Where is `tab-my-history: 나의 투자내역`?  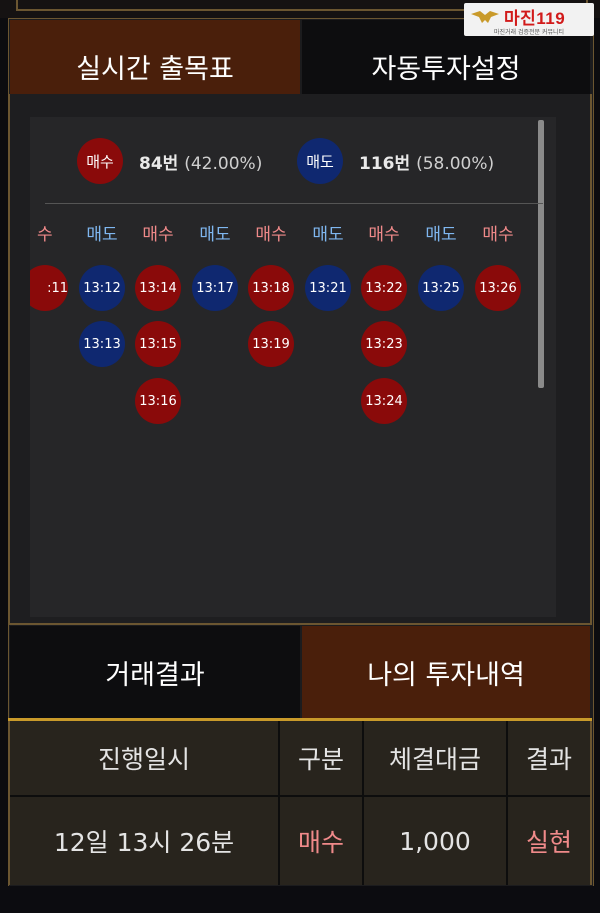 tab-my-history: 나의 투자내역 is located at coordinates (446, 672).